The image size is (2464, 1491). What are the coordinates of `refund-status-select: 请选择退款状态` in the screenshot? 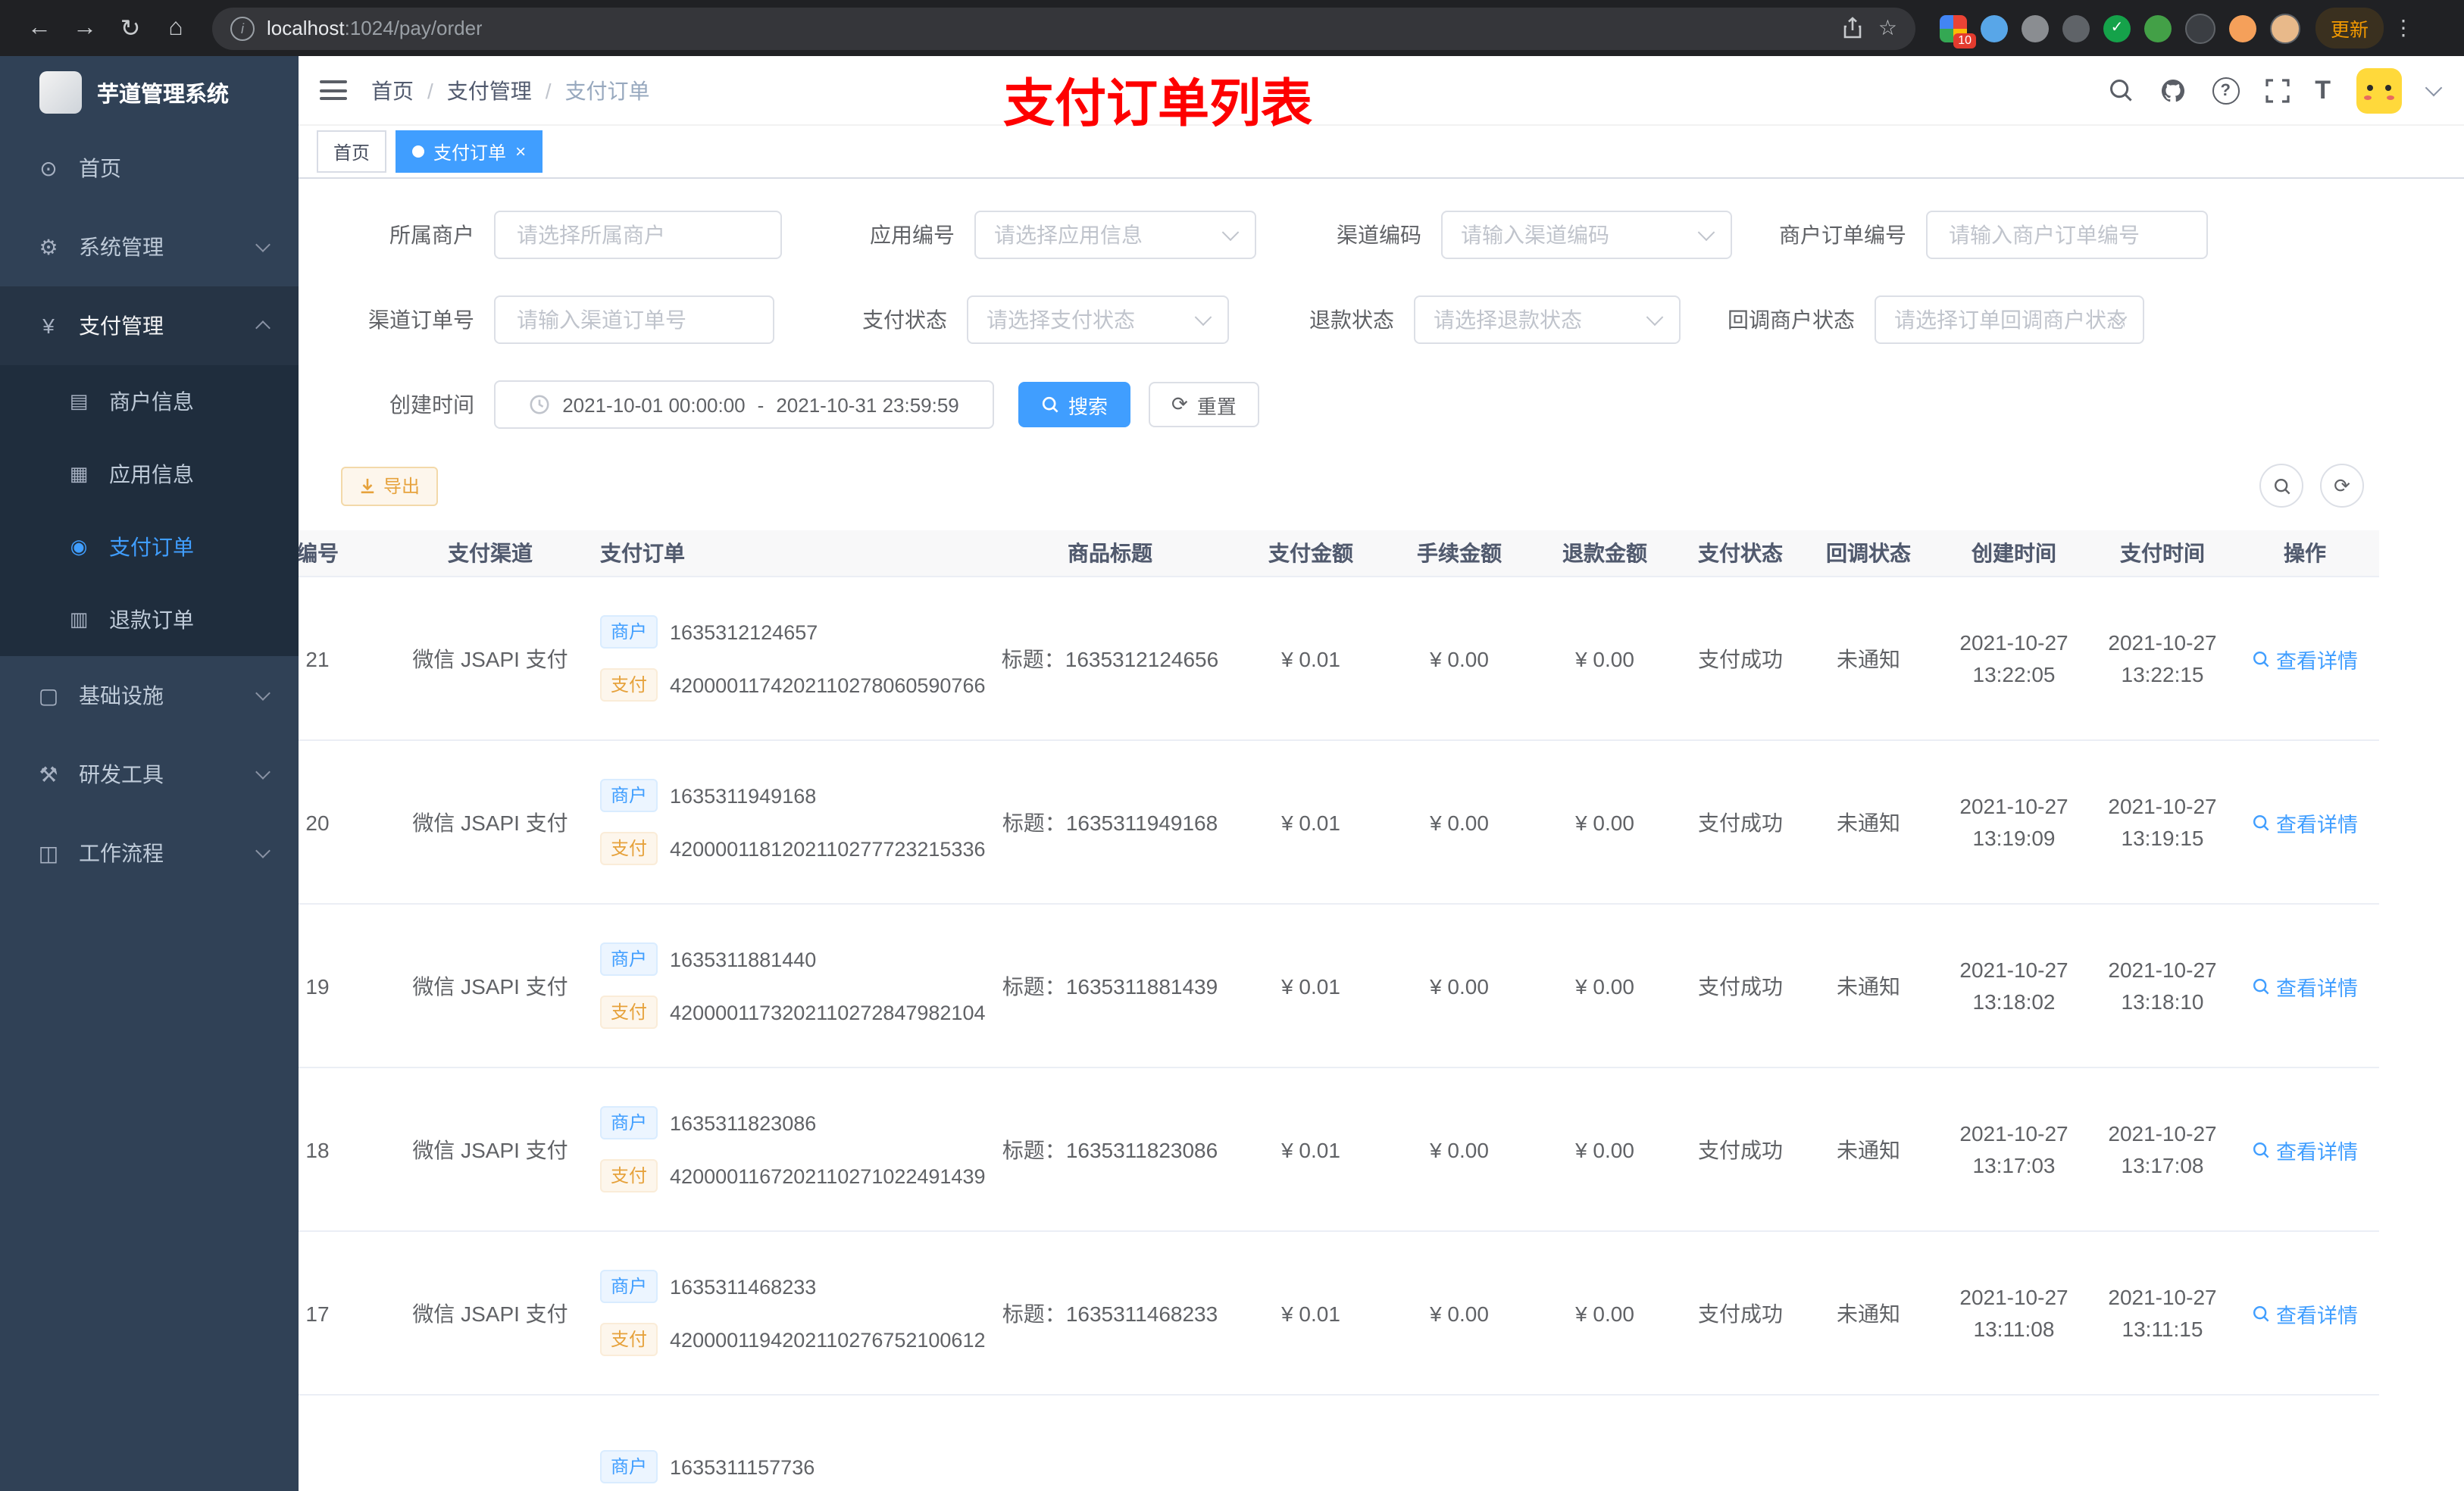 It's located at (1547, 319).